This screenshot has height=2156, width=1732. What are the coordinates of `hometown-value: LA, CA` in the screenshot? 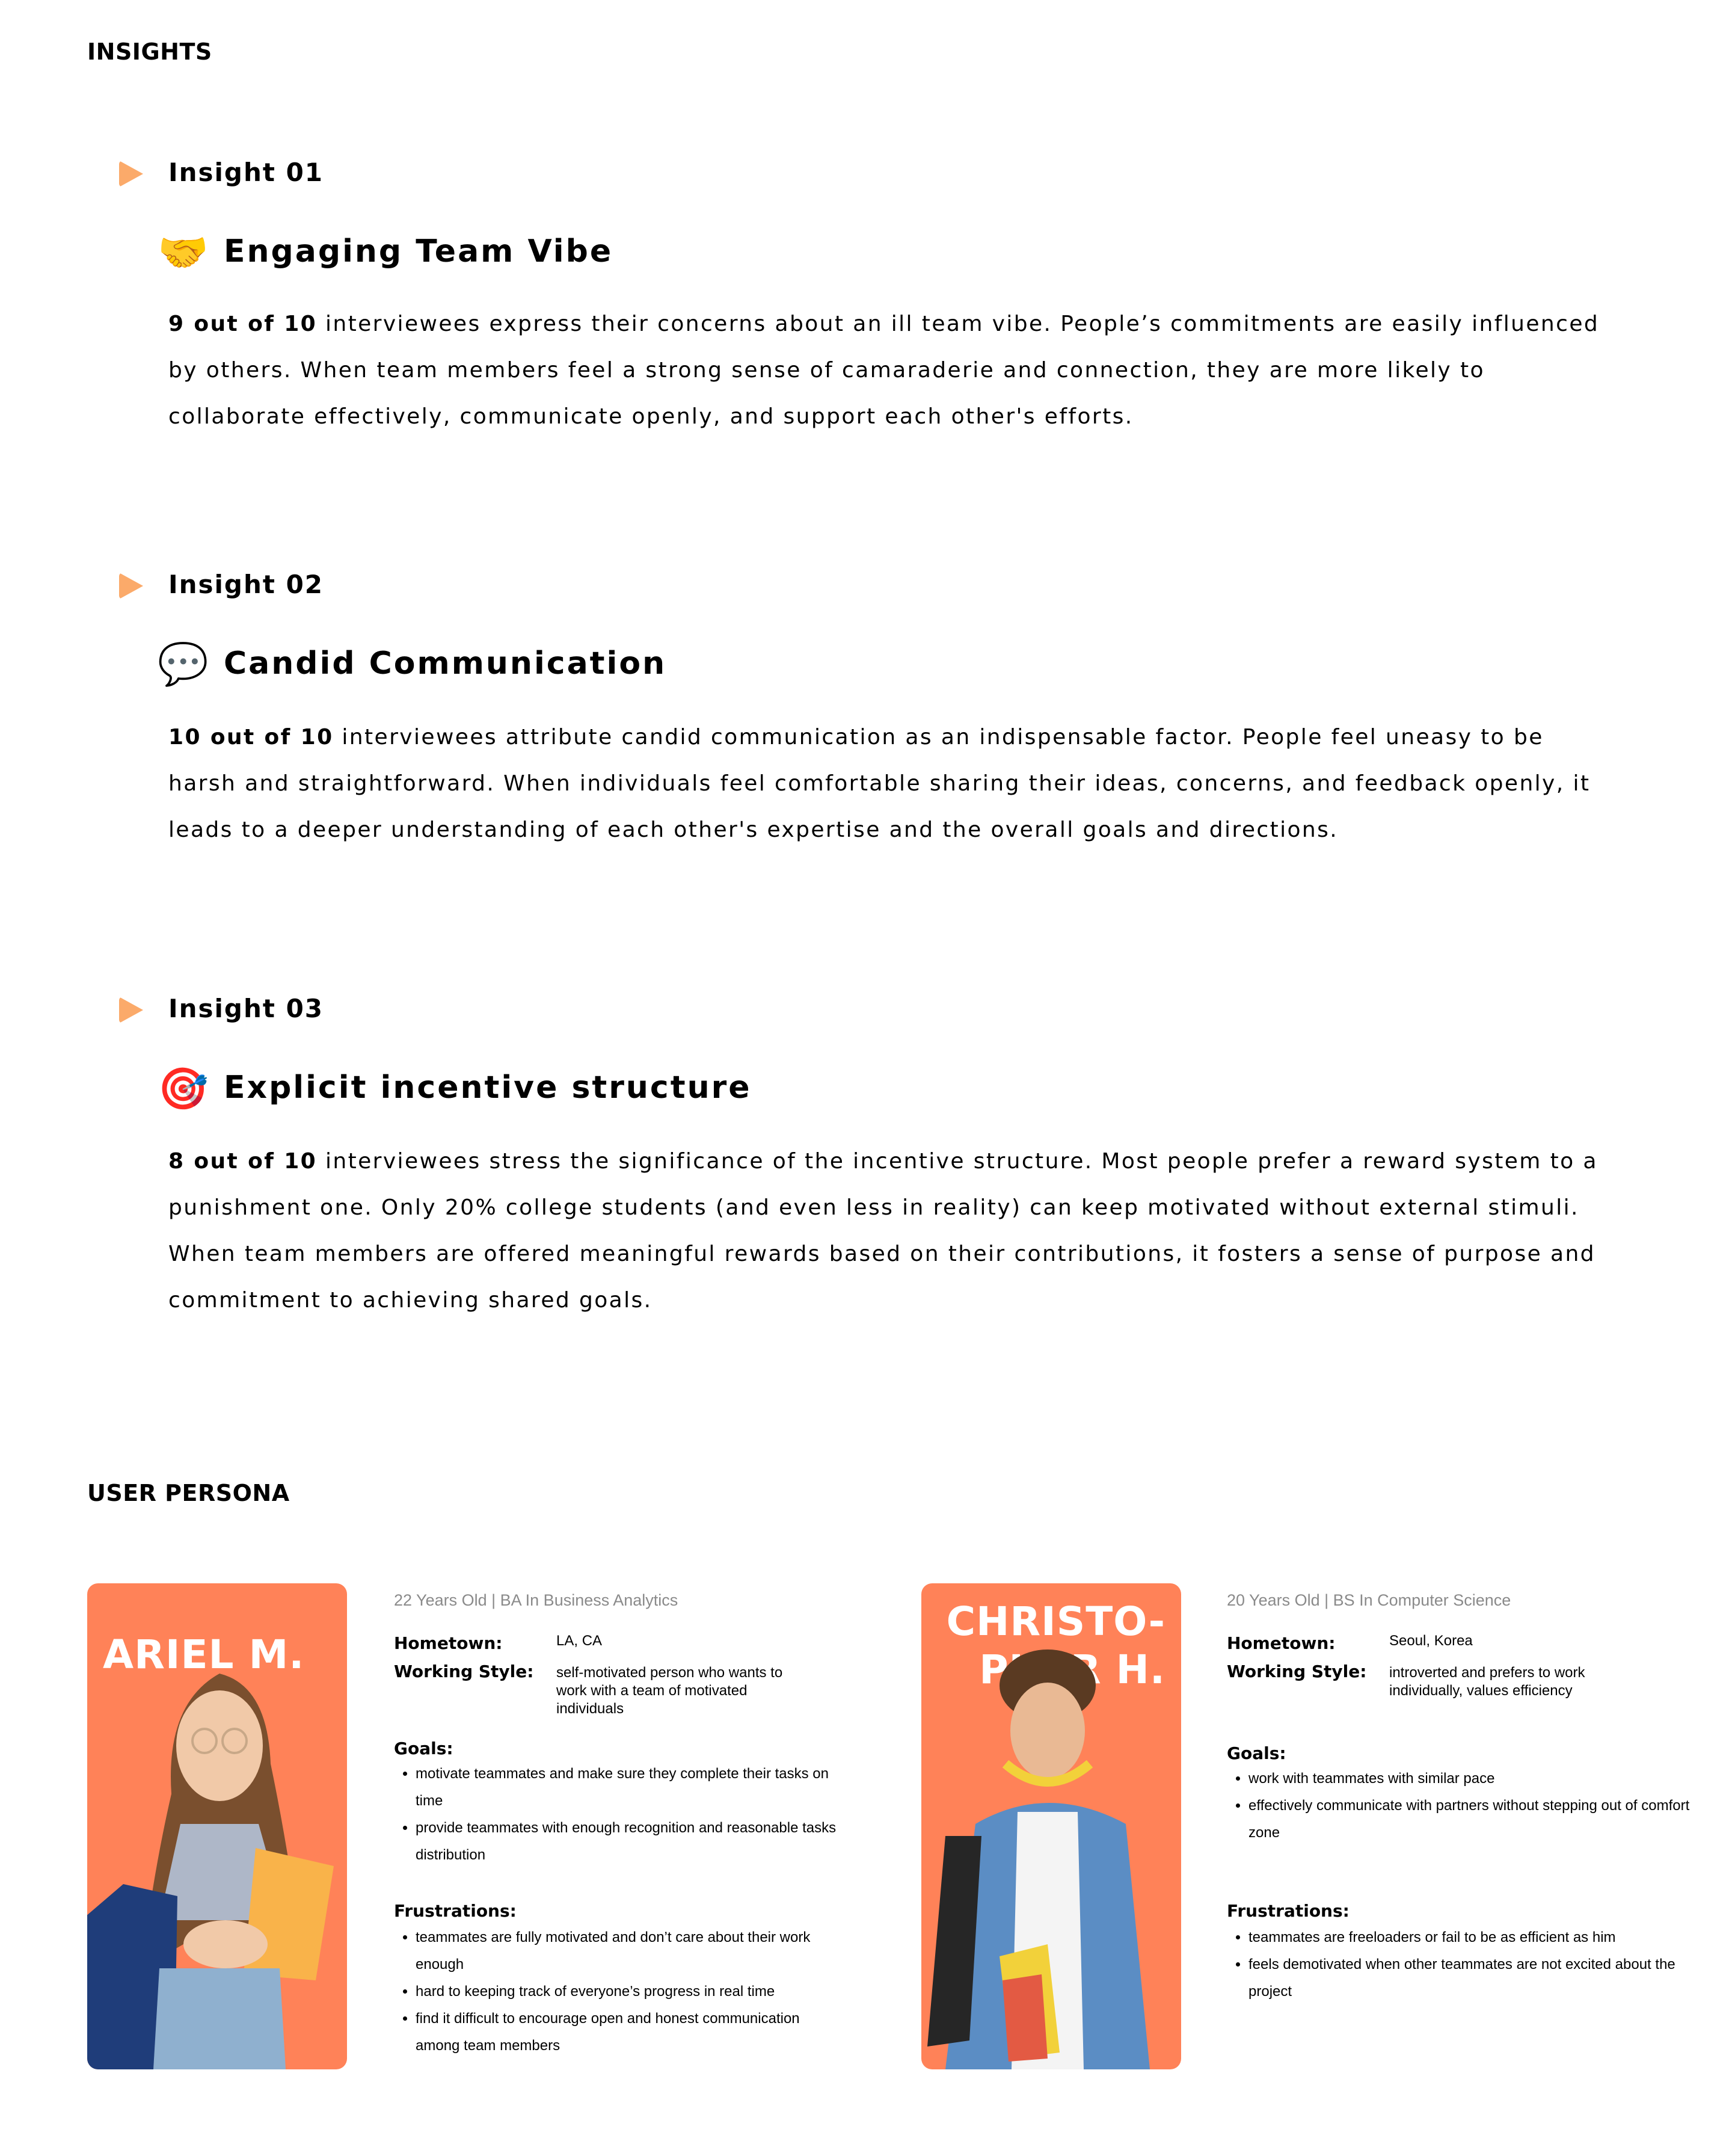 It's located at (579, 1641).